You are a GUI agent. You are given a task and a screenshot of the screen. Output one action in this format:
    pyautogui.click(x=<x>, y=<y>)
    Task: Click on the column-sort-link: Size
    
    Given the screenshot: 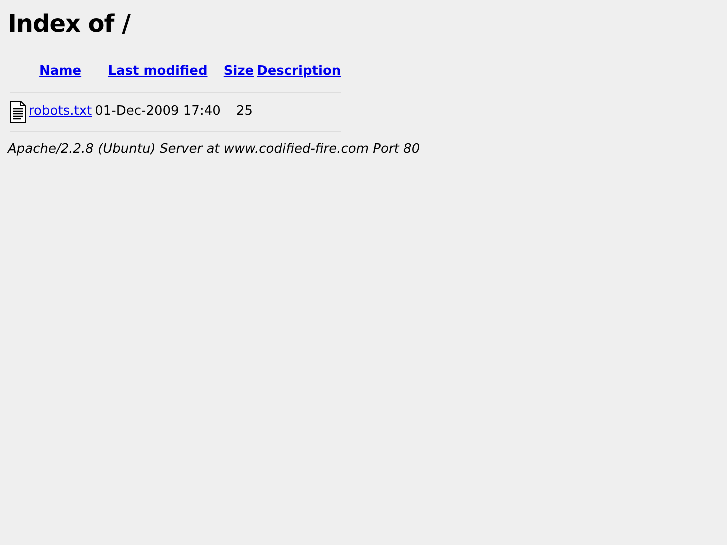 What is the action you would take?
    pyautogui.click(x=239, y=71)
    